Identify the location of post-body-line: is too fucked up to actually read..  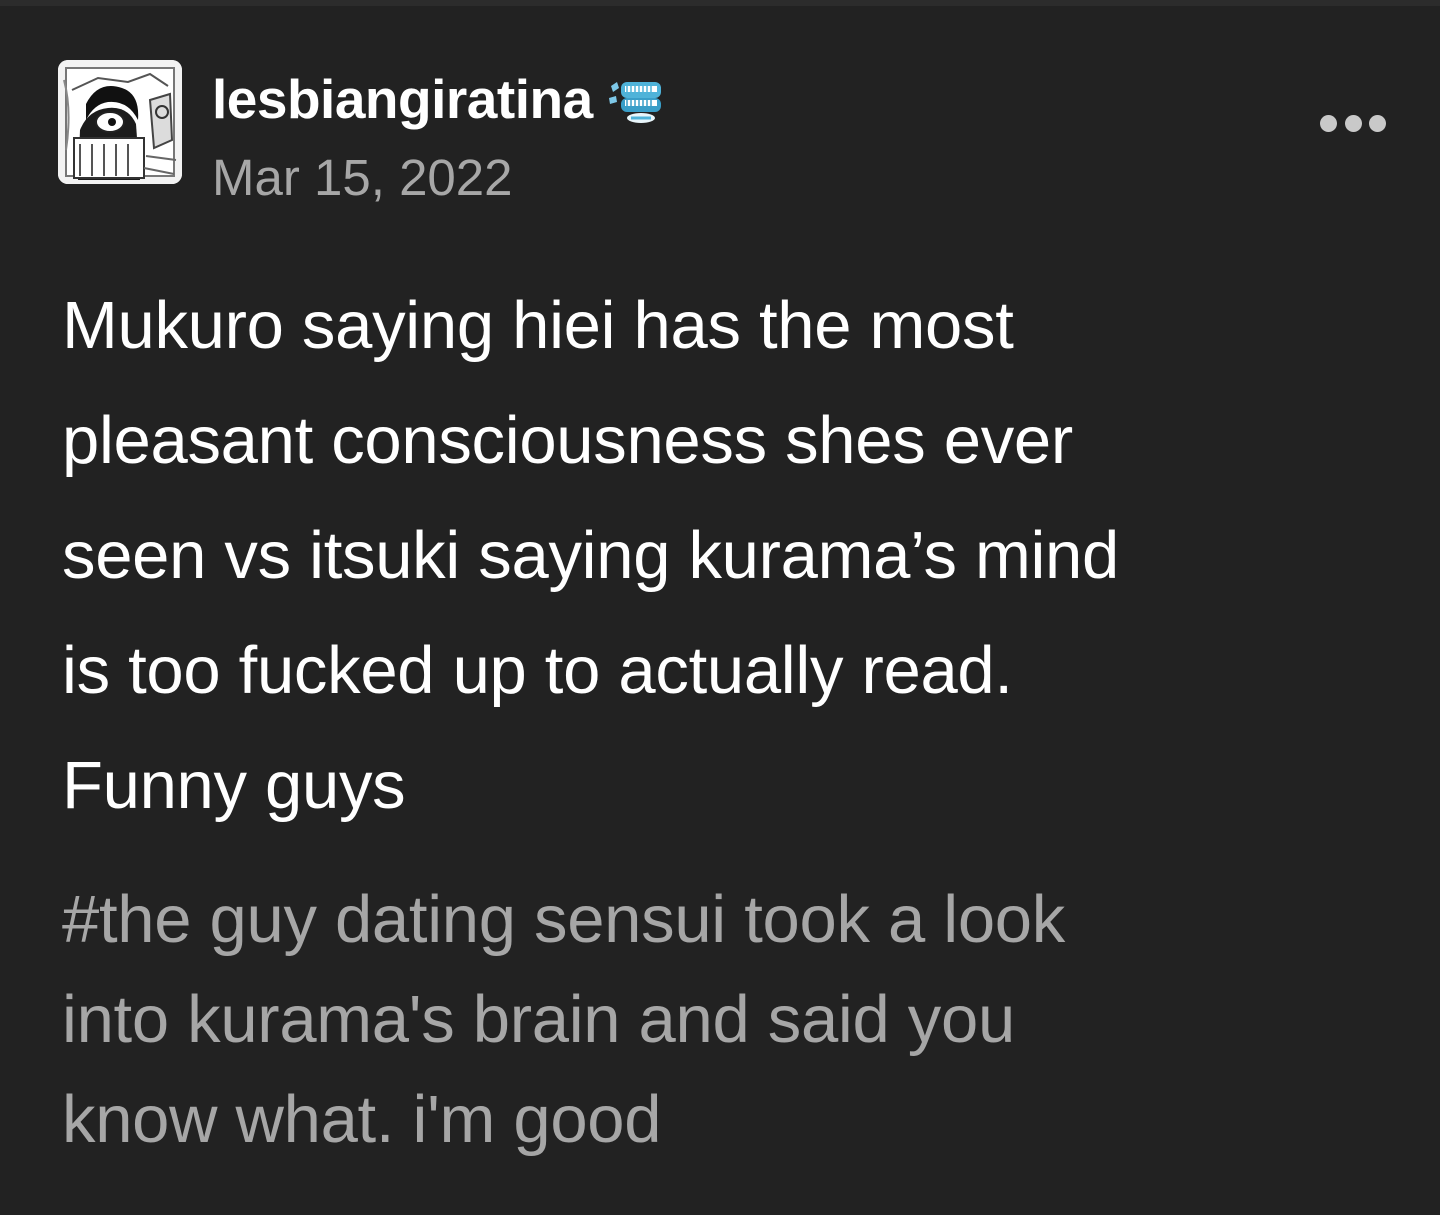
(537, 670).